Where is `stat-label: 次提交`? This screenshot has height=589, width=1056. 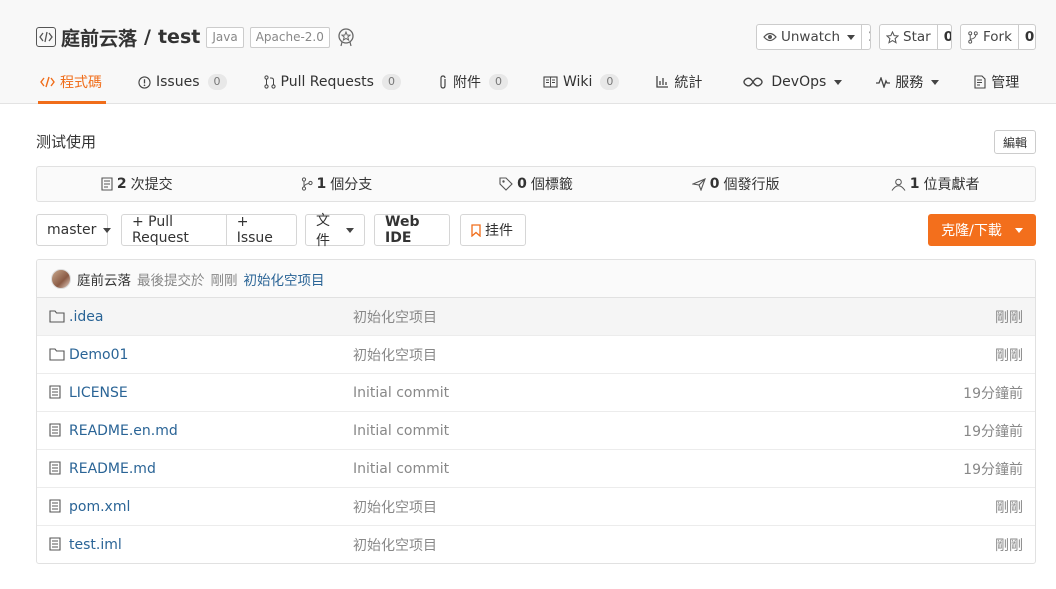 stat-label: 次提交 is located at coordinates (151, 185).